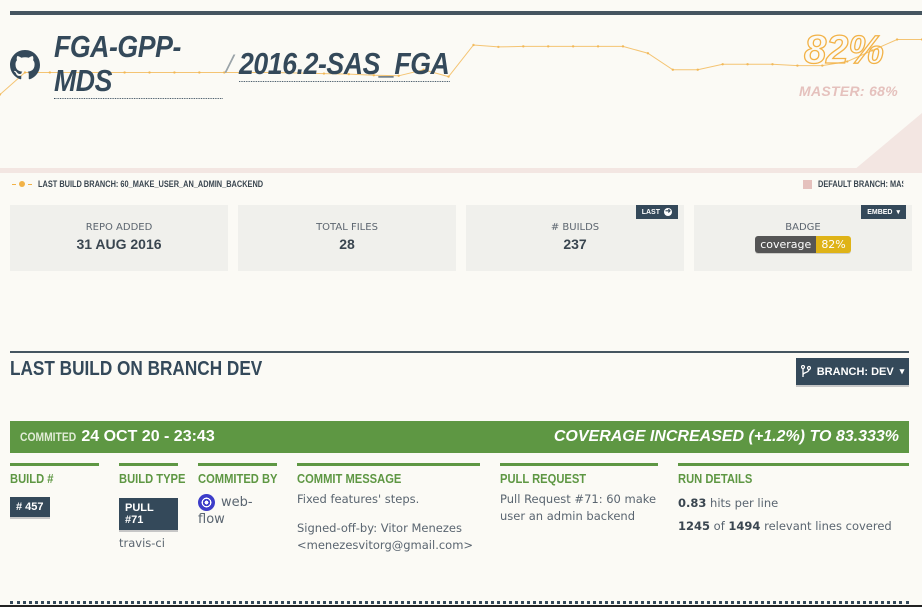  What do you see at coordinates (855, 371) in the screenshot?
I see `branch-dropdown-label: BRANCH: DEV` at bounding box center [855, 371].